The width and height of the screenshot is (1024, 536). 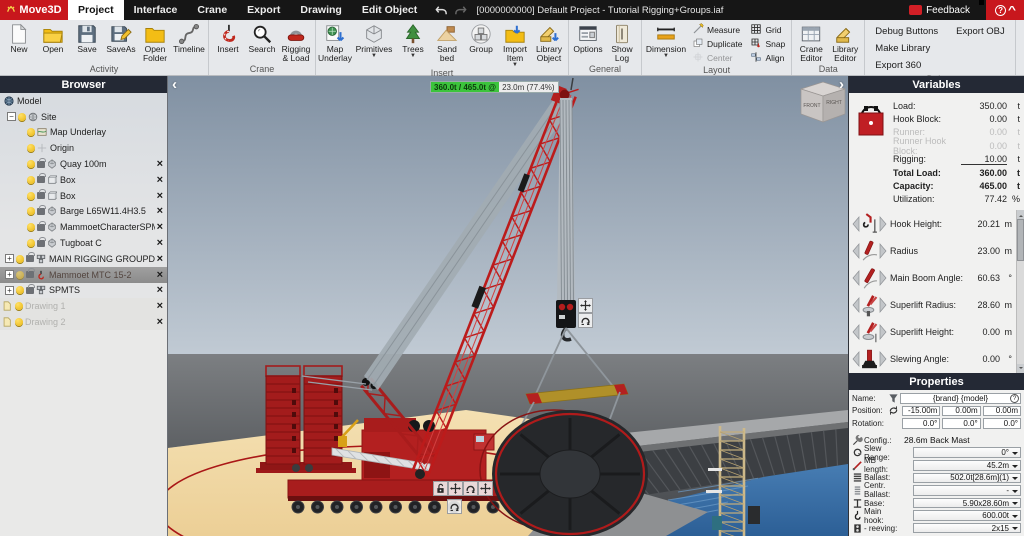 What do you see at coordinates (83, 148) in the screenshot?
I see `tree-item-origin: Origin` at bounding box center [83, 148].